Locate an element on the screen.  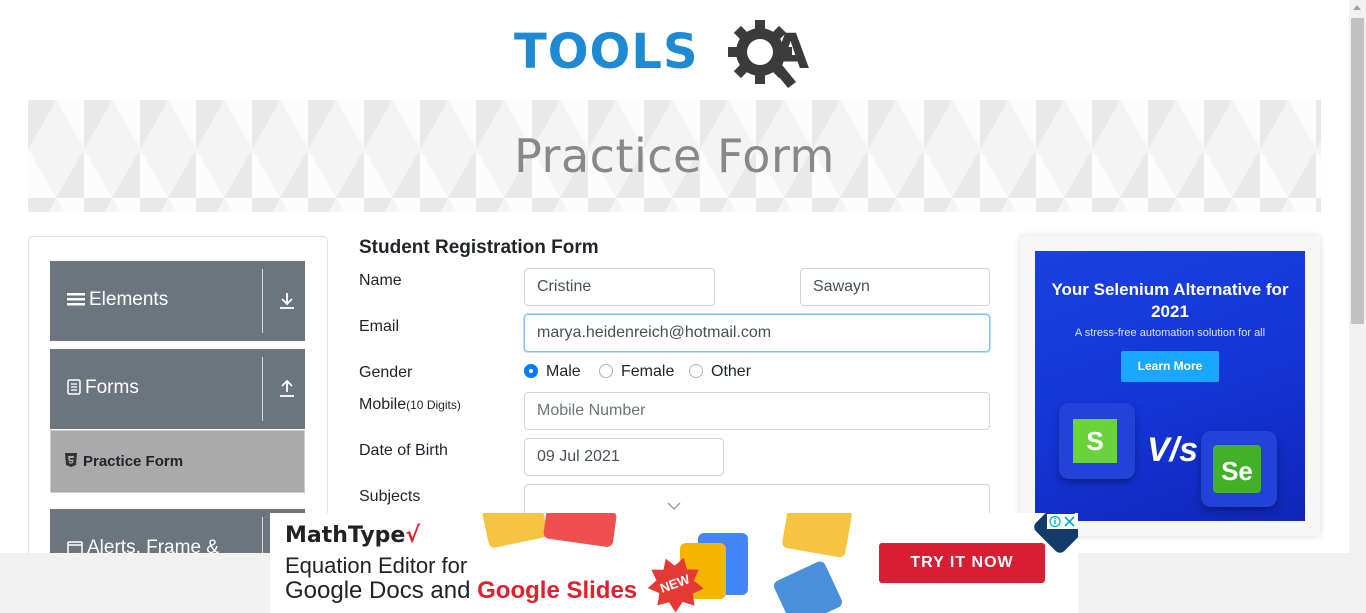
katalon-logo: S is located at coordinates (1097, 441).